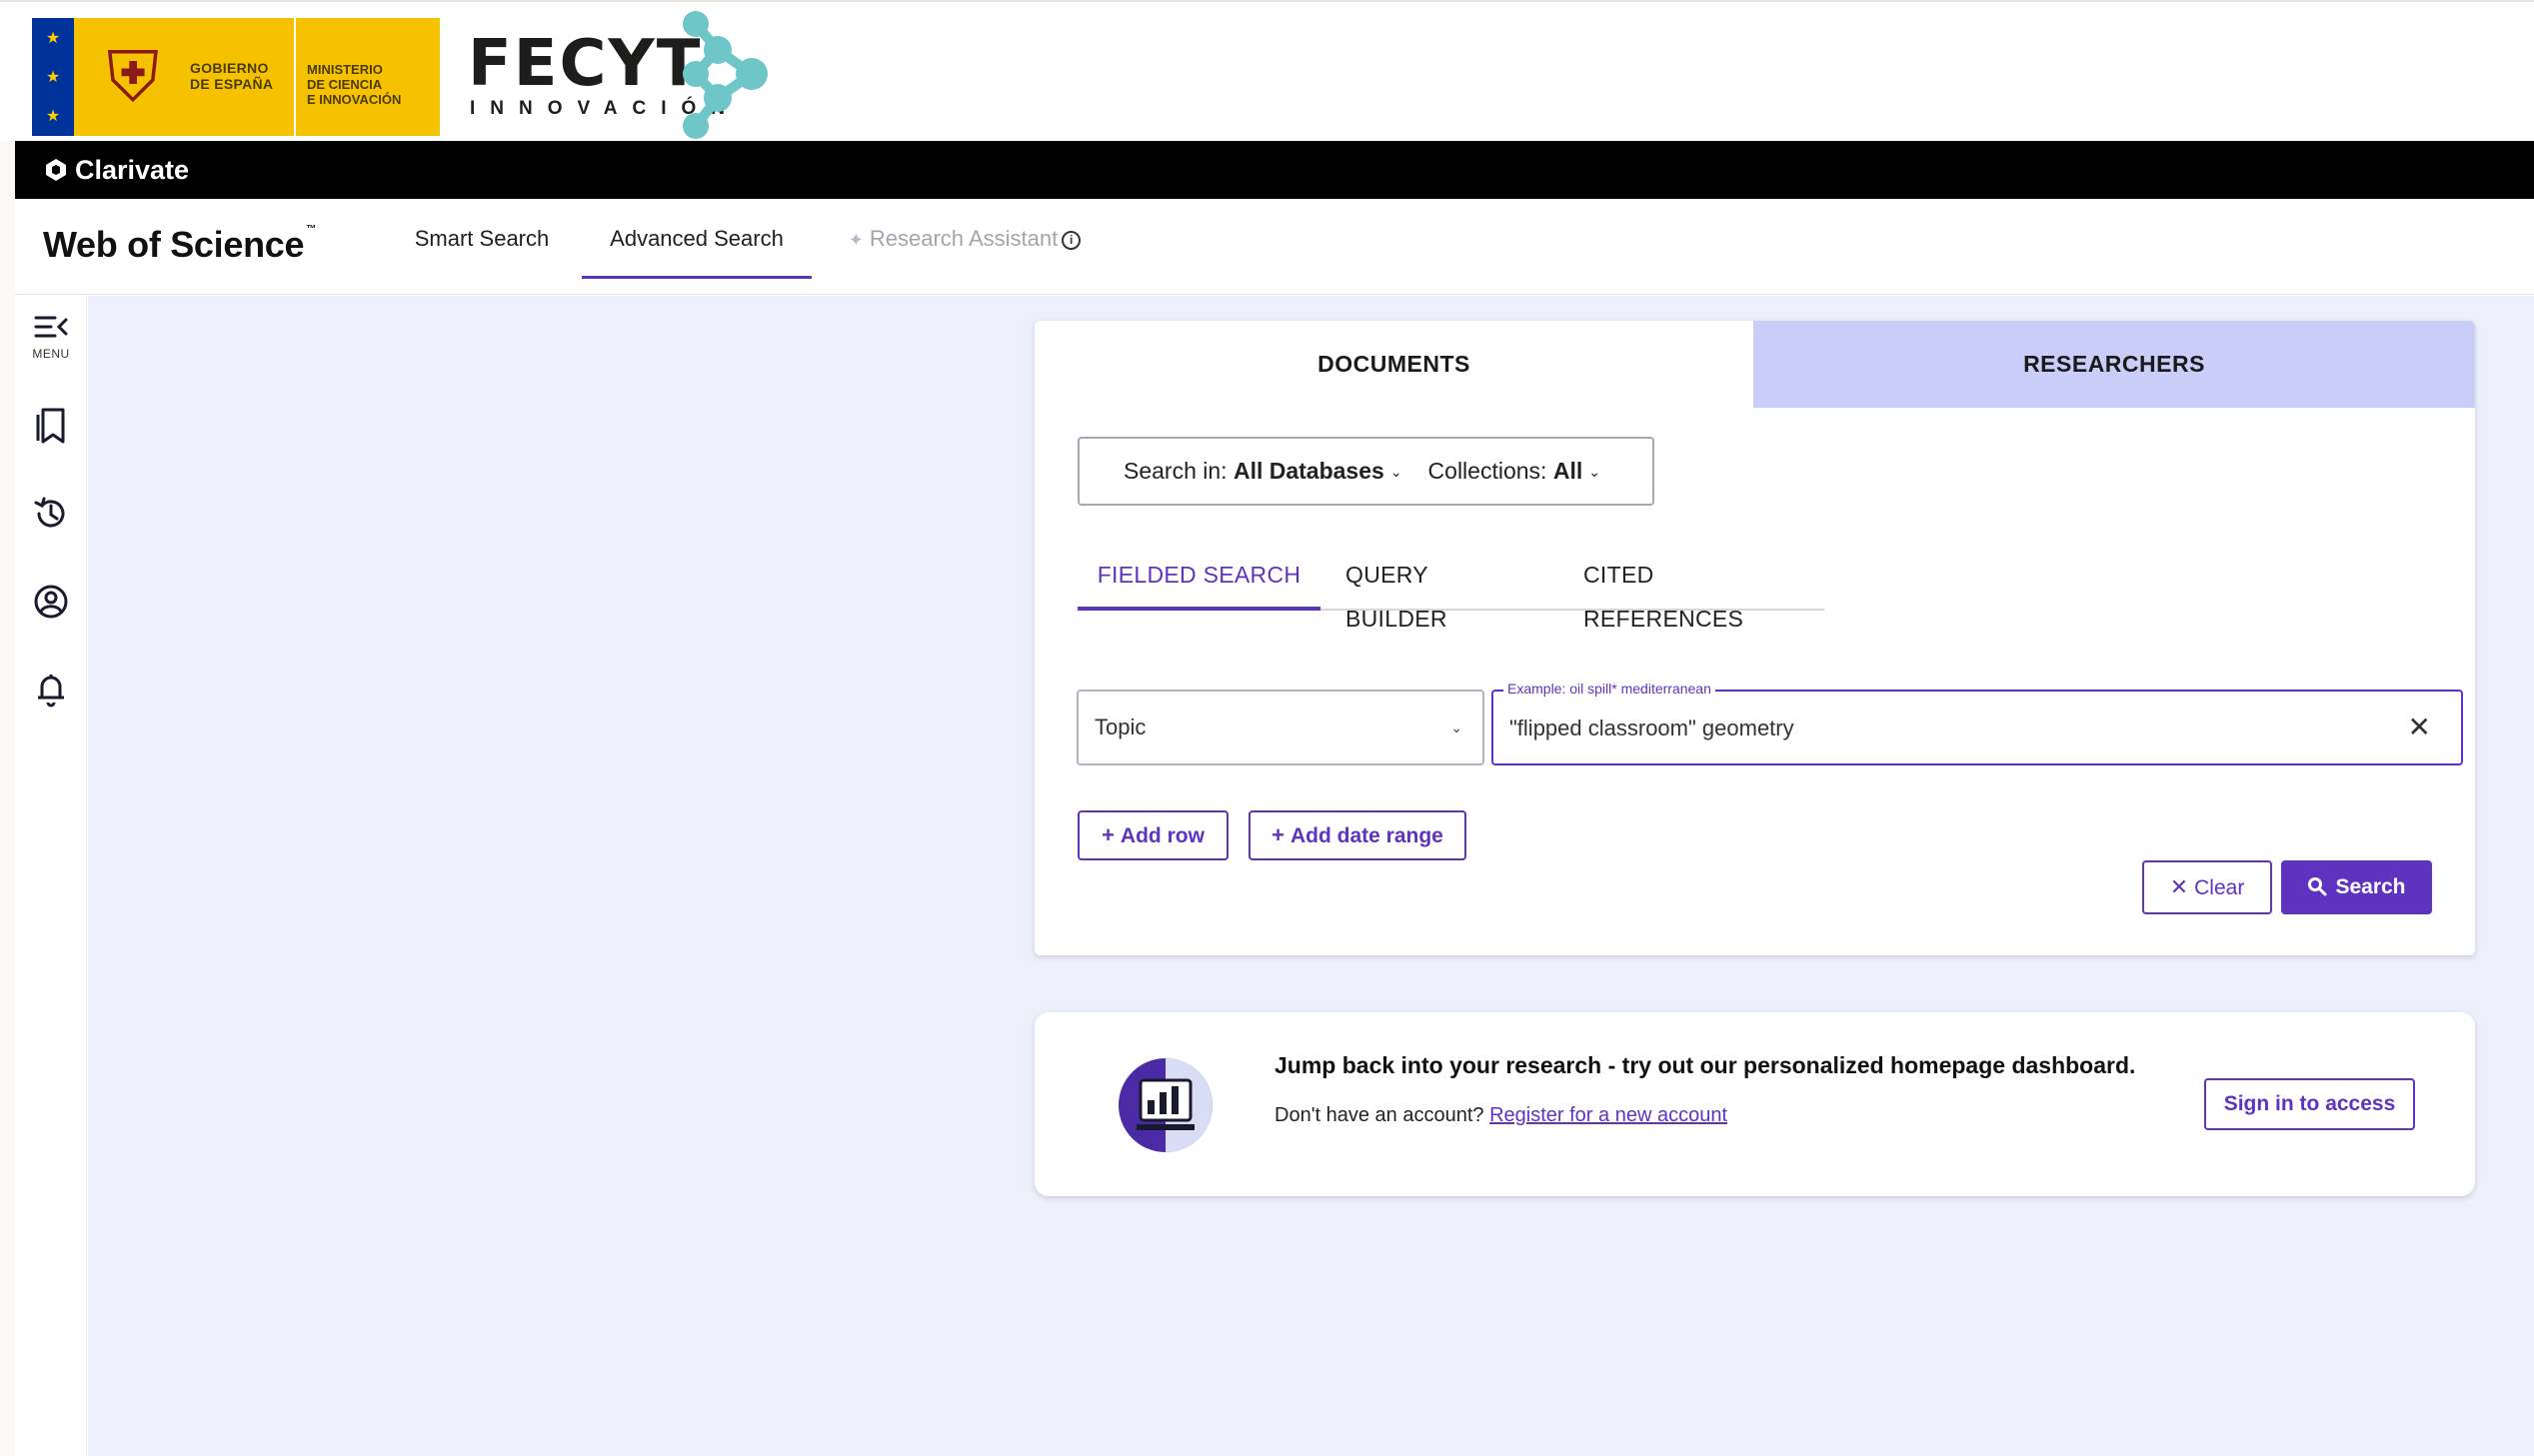 The width and height of the screenshot is (2534, 1456). I want to click on clarivate-brand-text: Clarivate, so click(132, 170).